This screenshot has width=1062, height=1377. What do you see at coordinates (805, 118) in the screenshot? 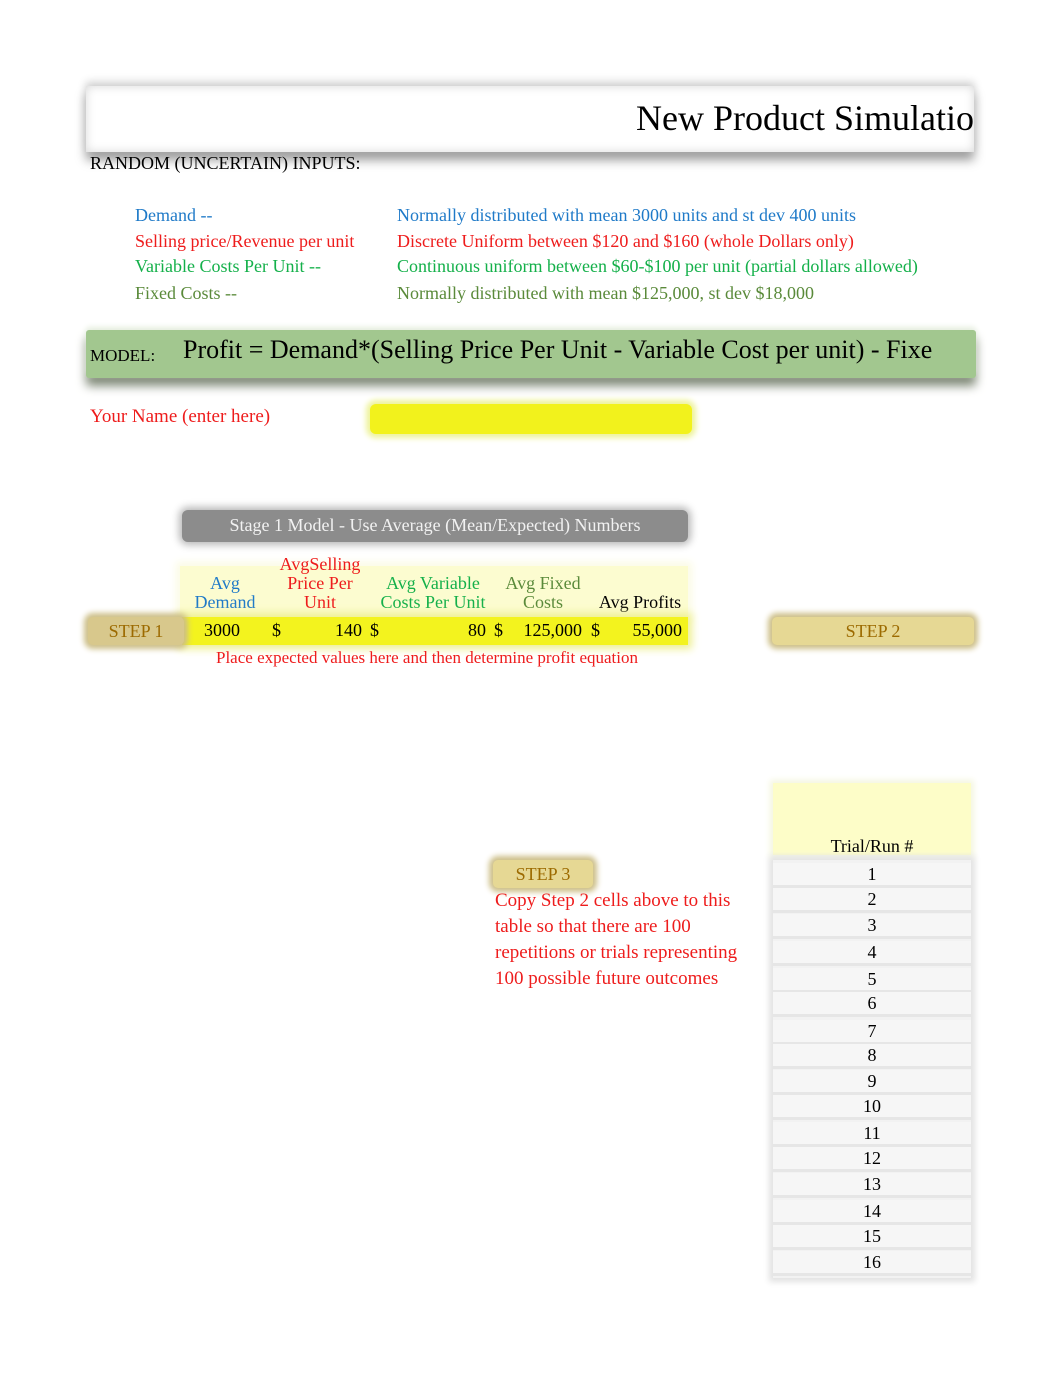
I see `page-title: New Product Simulatio` at bounding box center [805, 118].